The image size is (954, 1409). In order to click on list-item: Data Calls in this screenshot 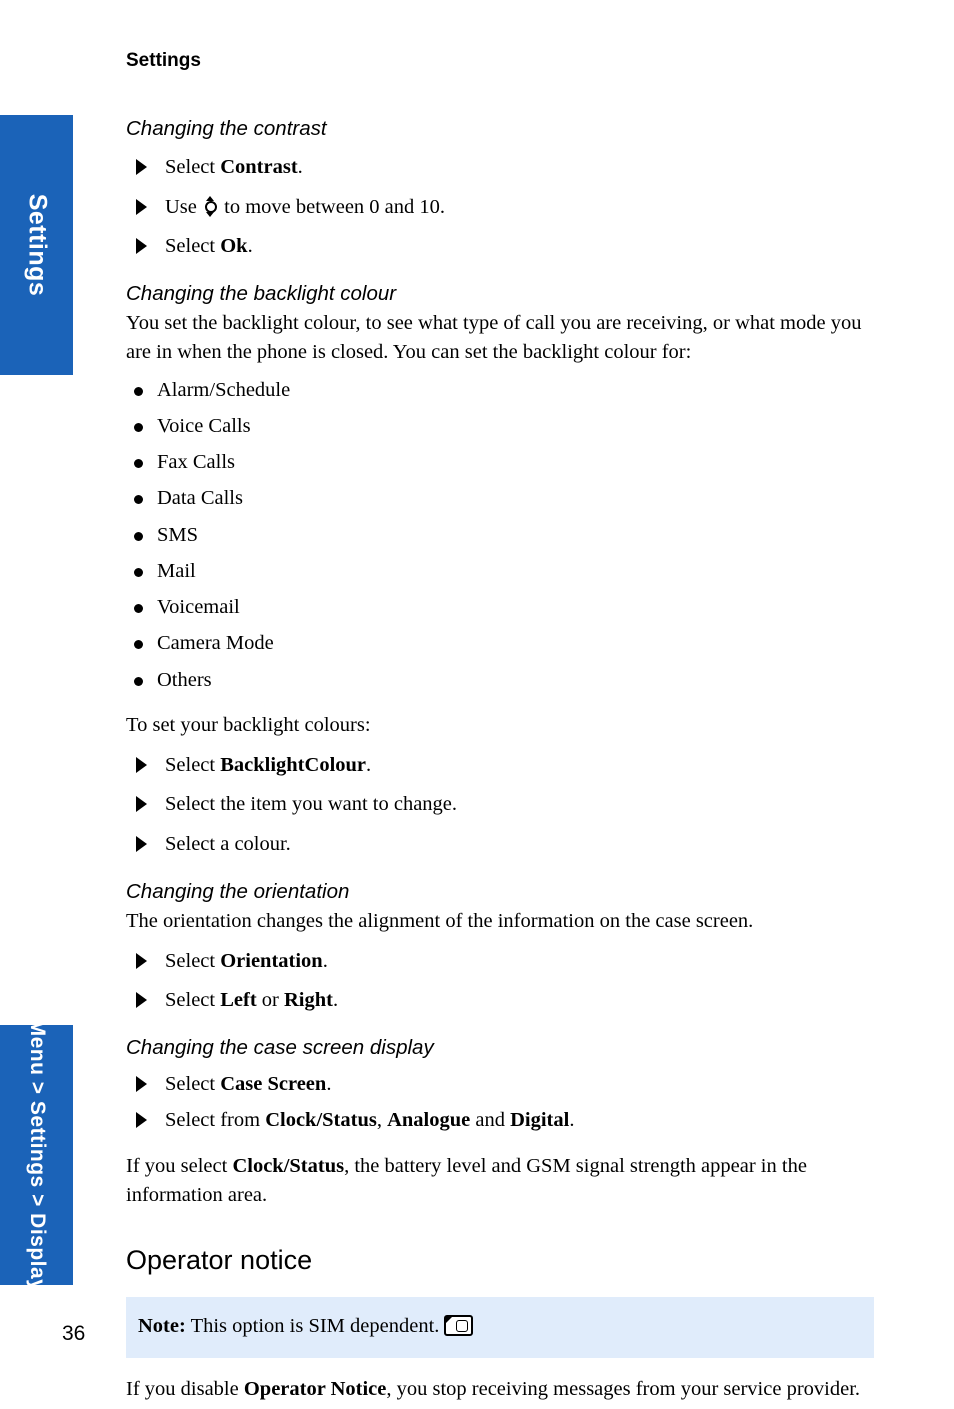, I will do `click(506, 498)`.